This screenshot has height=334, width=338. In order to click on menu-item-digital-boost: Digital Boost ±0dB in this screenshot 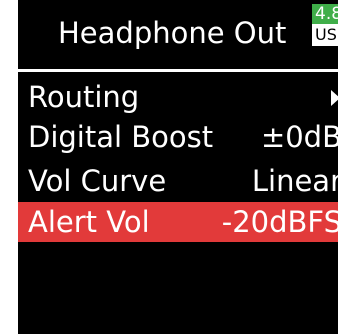, I will do `click(178, 137)`.